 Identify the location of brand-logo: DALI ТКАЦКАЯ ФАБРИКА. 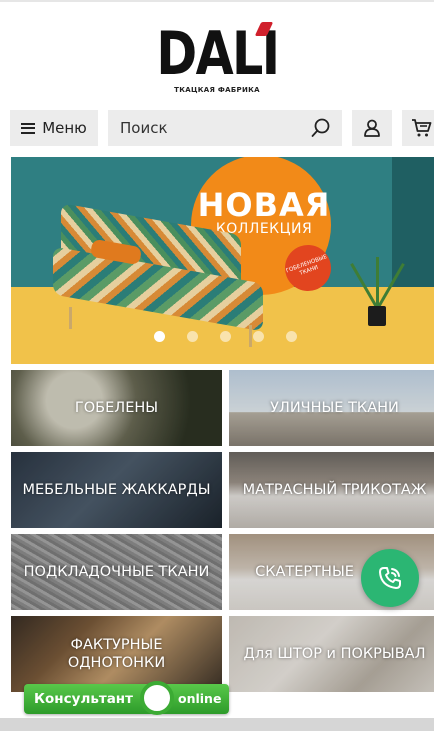
(217, 55).